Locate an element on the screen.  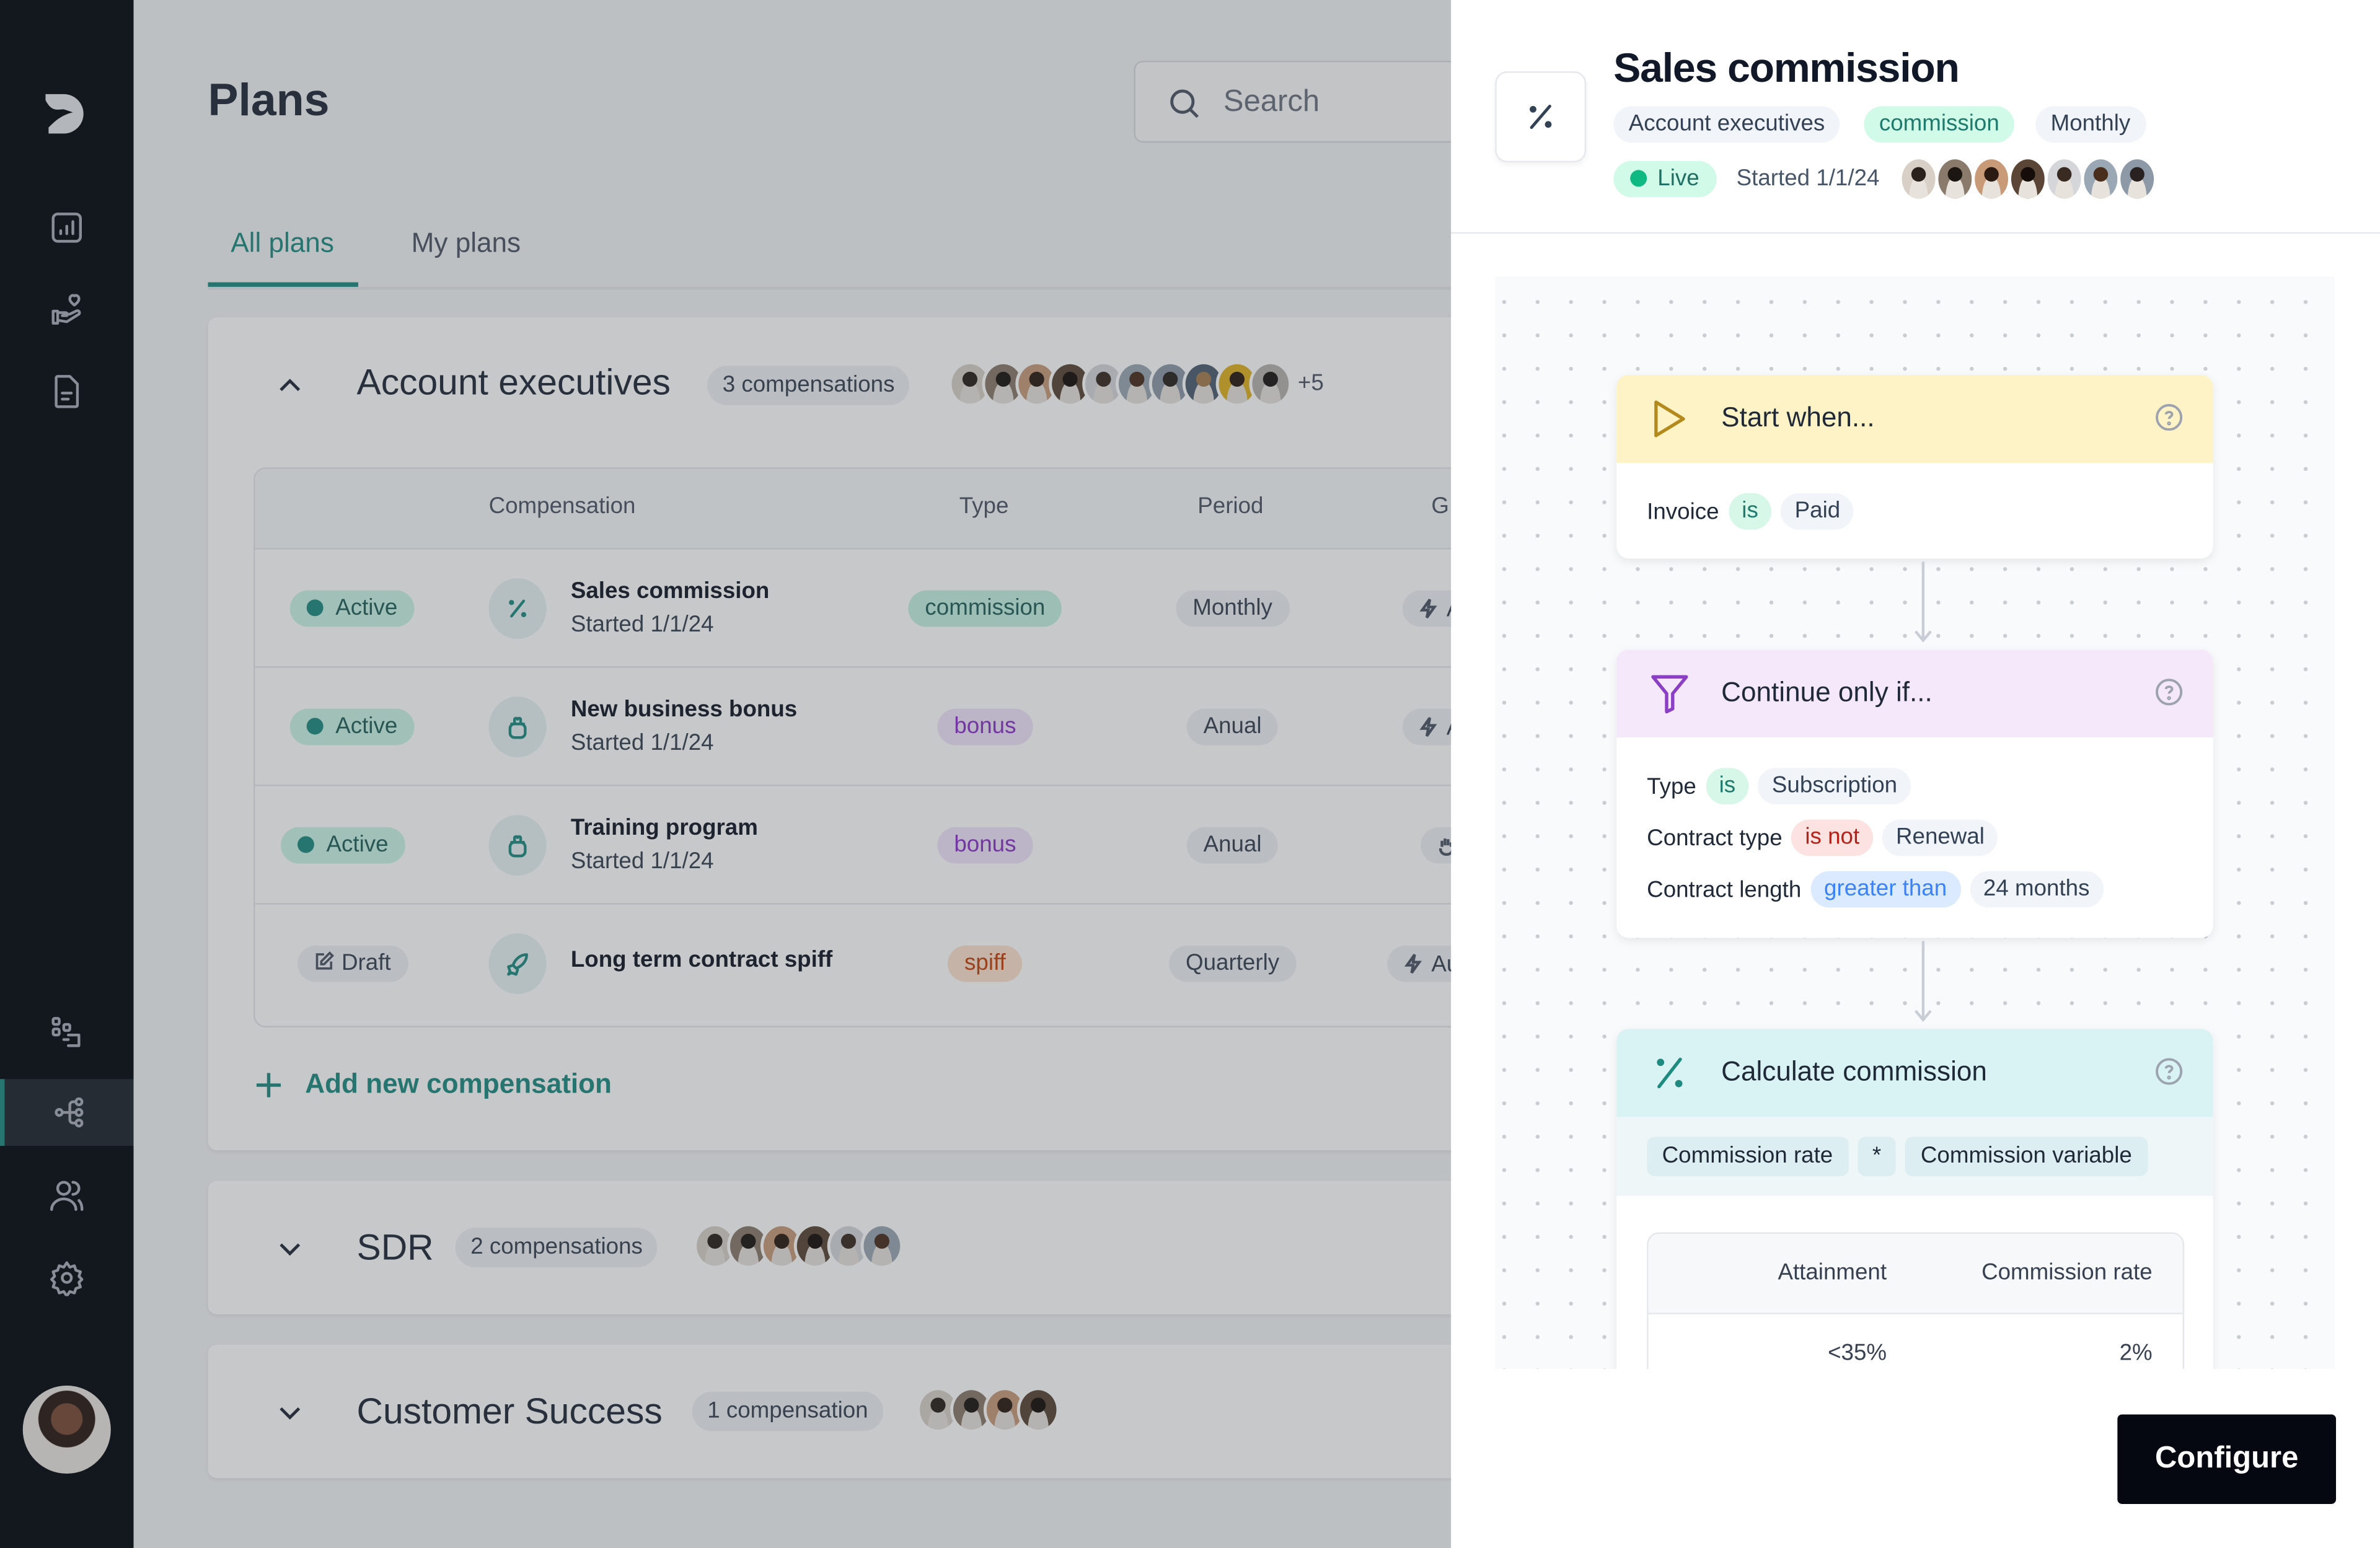
formula-operand: Commission rate is located at coordinates (1747, 1156).